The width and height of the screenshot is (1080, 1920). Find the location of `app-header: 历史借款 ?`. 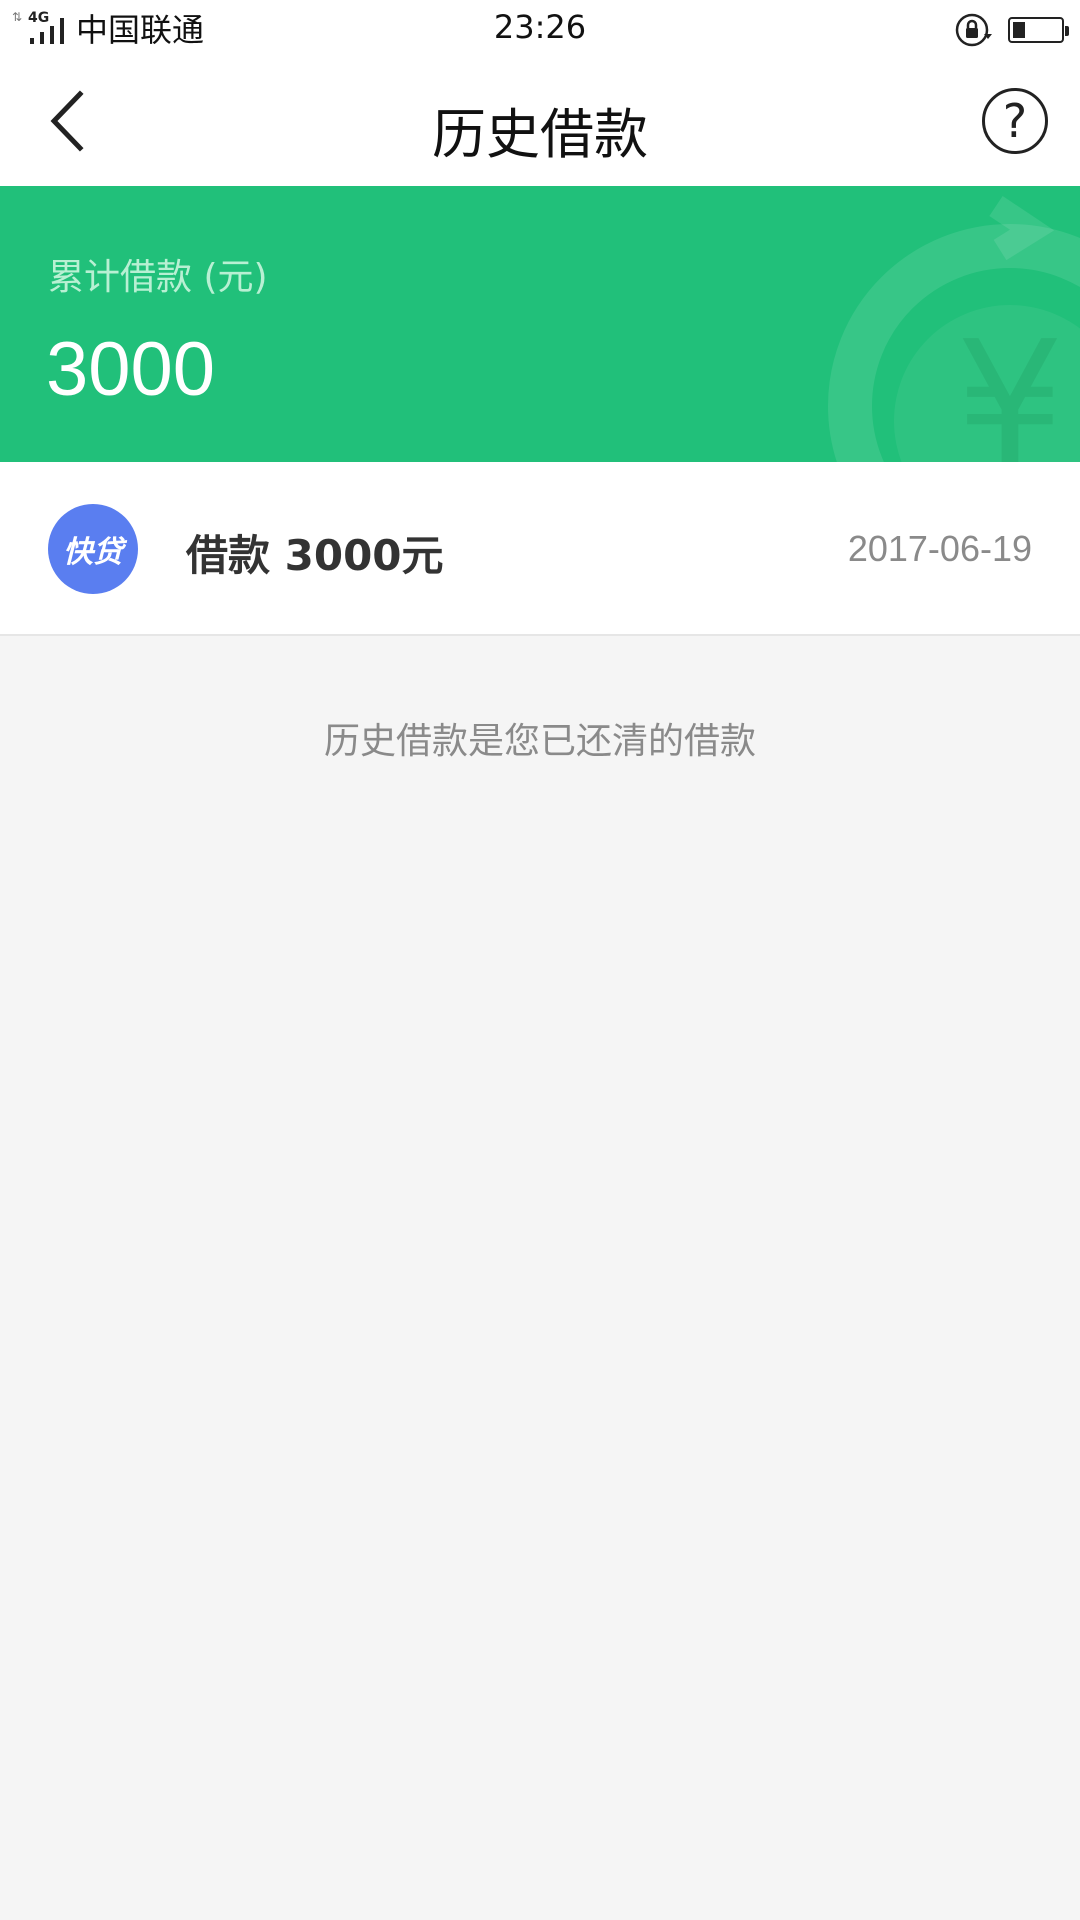

app-header: 历史借款 ? is located at coordinates (540, 121).